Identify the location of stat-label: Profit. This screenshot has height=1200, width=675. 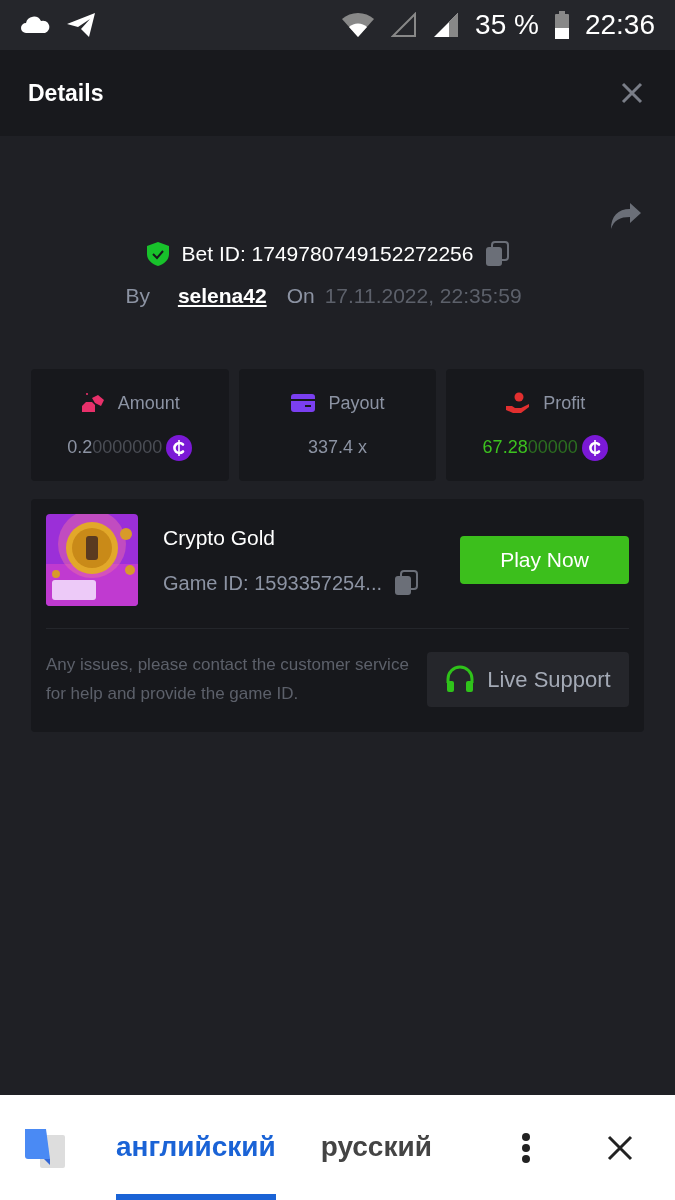
(564, 403).